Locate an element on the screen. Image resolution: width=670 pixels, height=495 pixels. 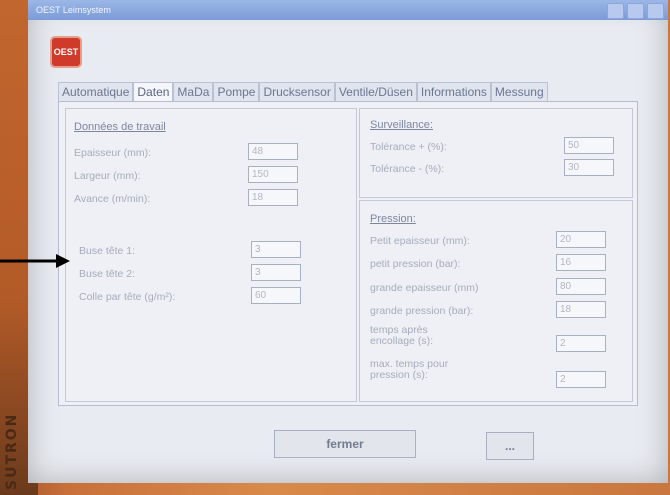
colle-par-tete-label: Colle par tête (g/m²): is located at coordinates (127, 297).